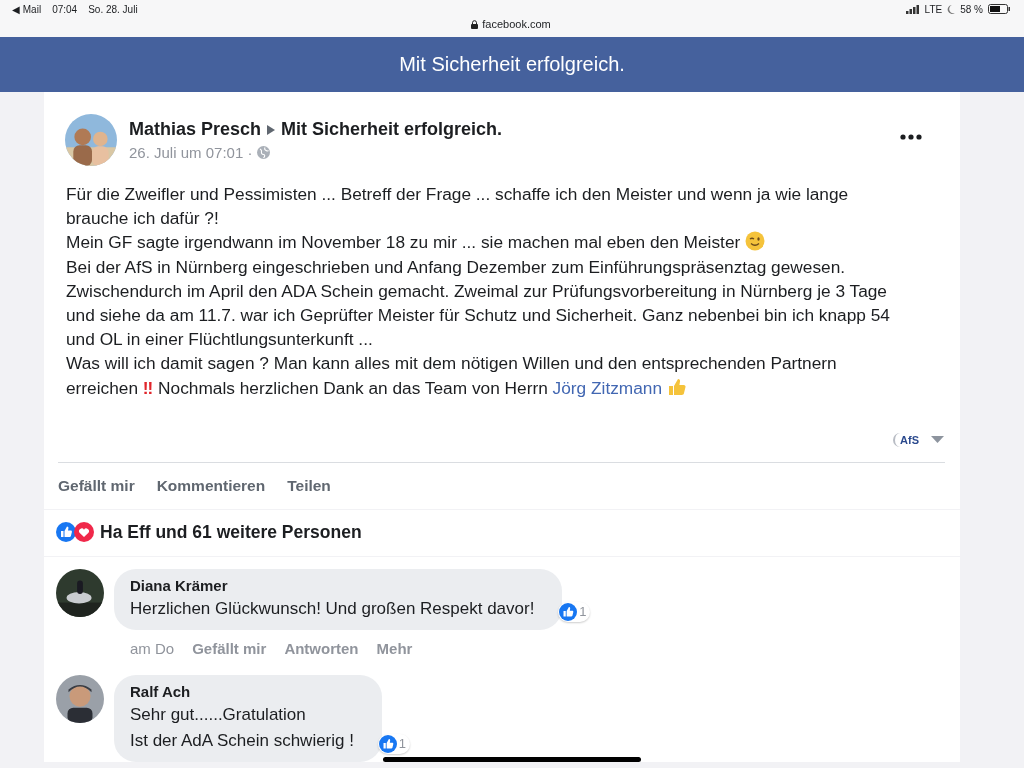  What do you see at coordinates (482, 242) in the screenshot?
I see `post-paragraph: Mein GF sagte irgendwann im November 18 zu mir ... sie machen mal eben den Meister` at bounding box center [482, 242].